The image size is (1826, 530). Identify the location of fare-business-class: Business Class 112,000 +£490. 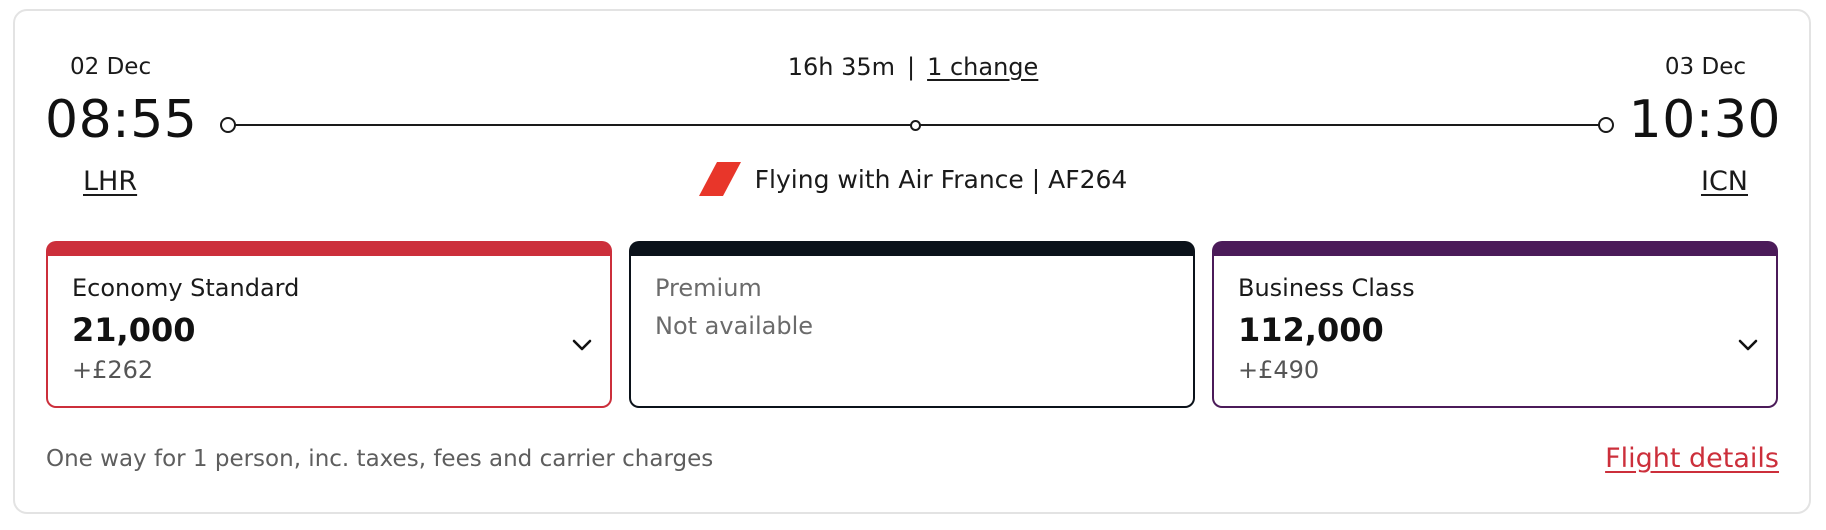
(1495, 324).